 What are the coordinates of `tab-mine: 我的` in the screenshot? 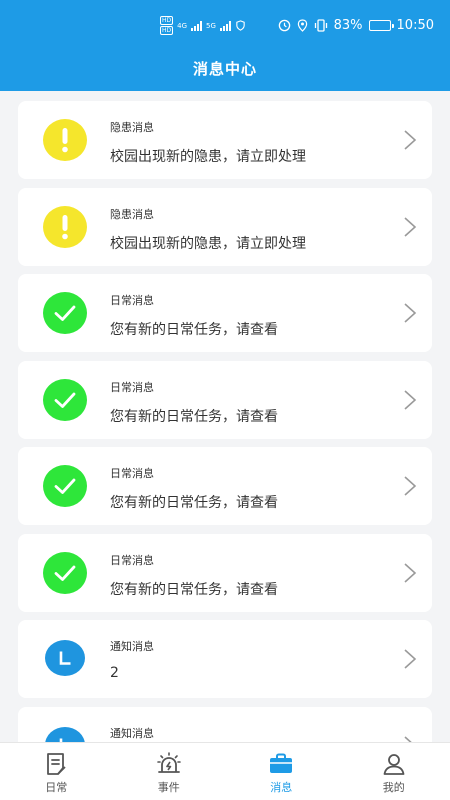 It's located at (394, 771).